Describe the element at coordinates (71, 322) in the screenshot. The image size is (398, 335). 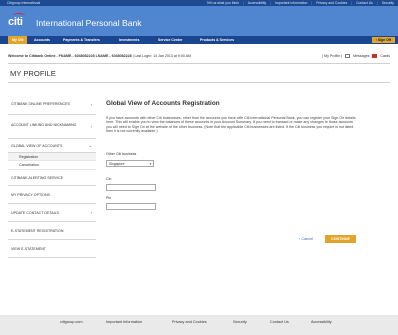
I see `footer-link-citigroup: citigroup.com` at that location.